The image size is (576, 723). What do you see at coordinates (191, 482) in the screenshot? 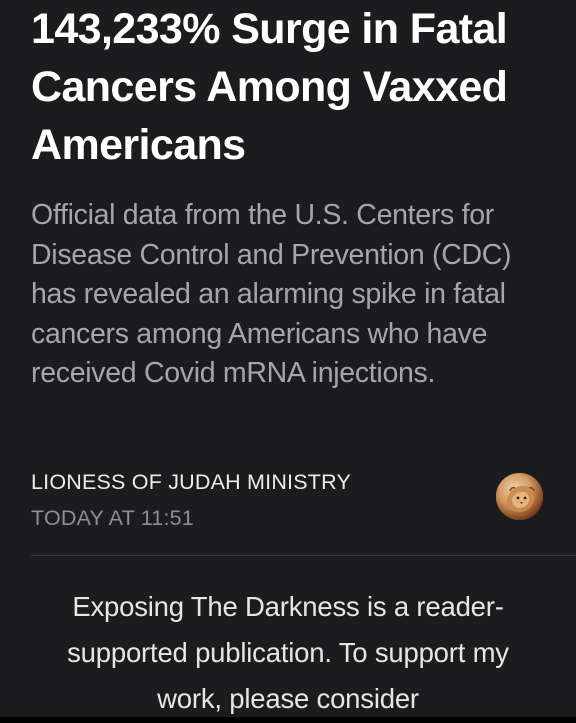
I see `author-name: LIONESS OF JUDAH MINISTRY` at bounding box center [191, 482].